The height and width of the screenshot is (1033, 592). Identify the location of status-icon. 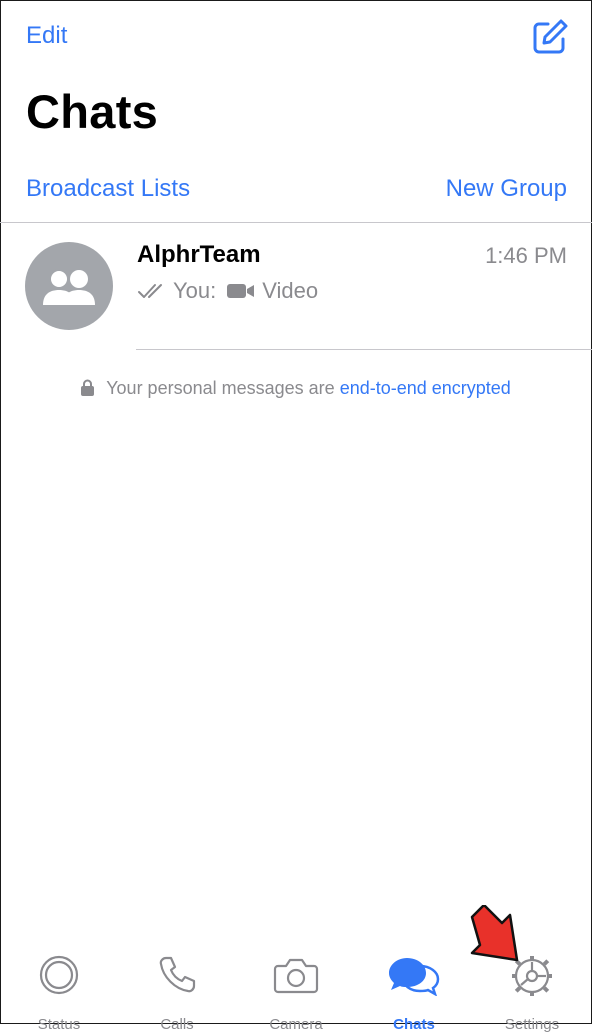
(59, 975).